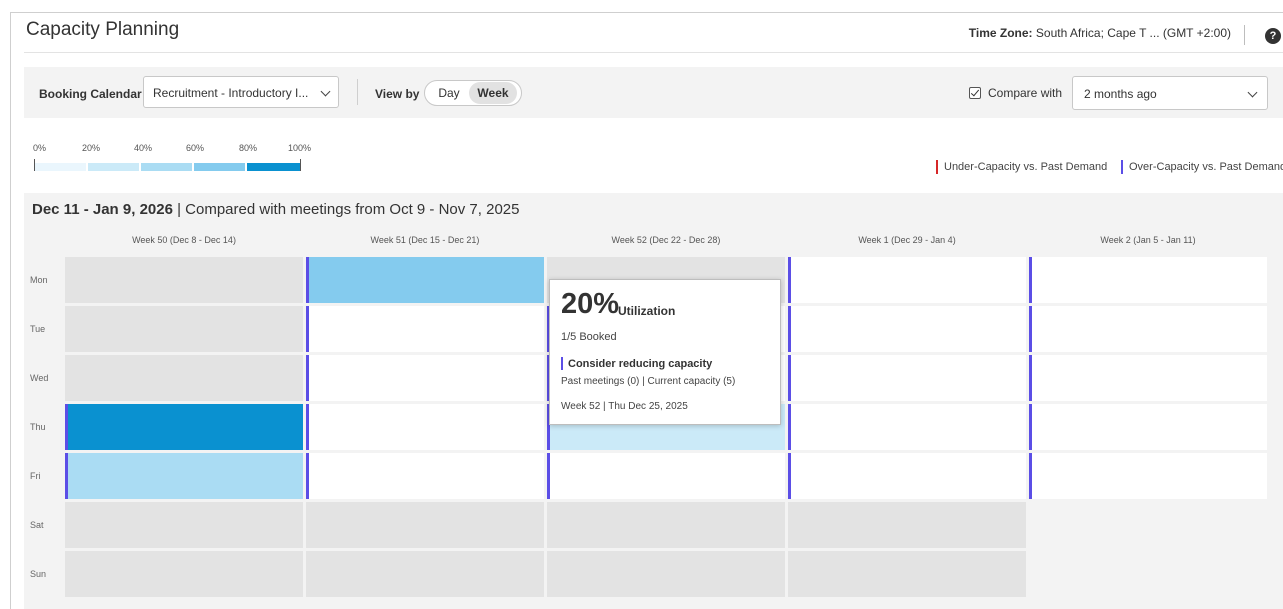 This screenshot has height=609, width=1283. I want to click on scale-label: 80%, so click(248, 148).